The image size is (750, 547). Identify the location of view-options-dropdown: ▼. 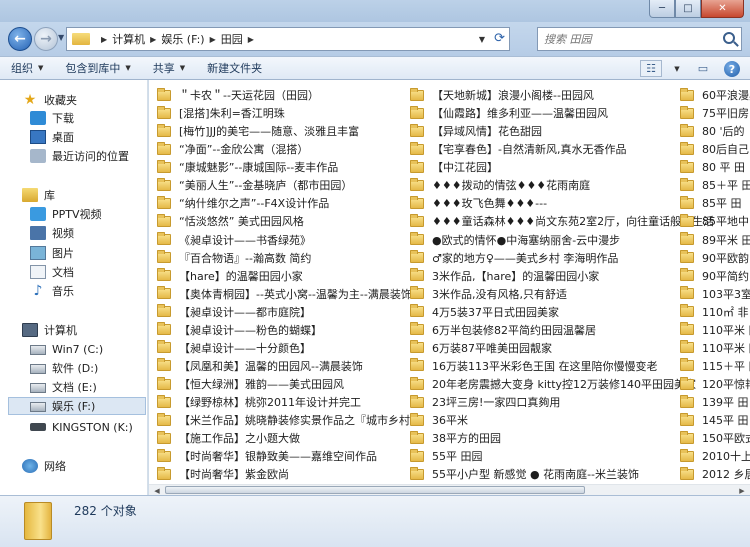
(677, 68).